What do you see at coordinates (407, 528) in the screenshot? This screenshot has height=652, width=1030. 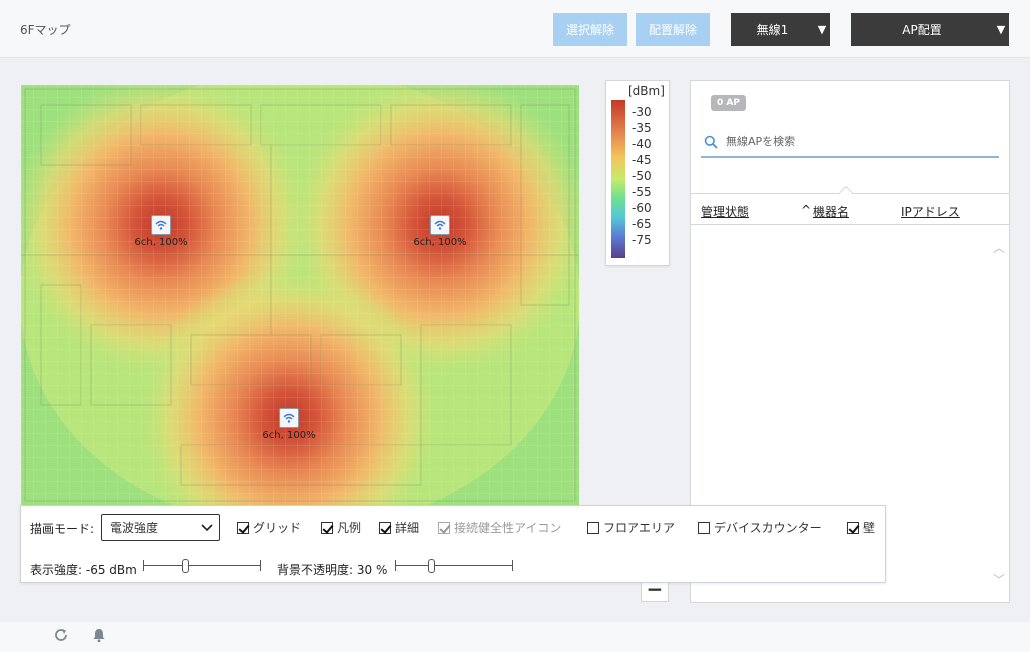 I see `detail-checkbox-label: 詳細` at bounding box center [407, 528].